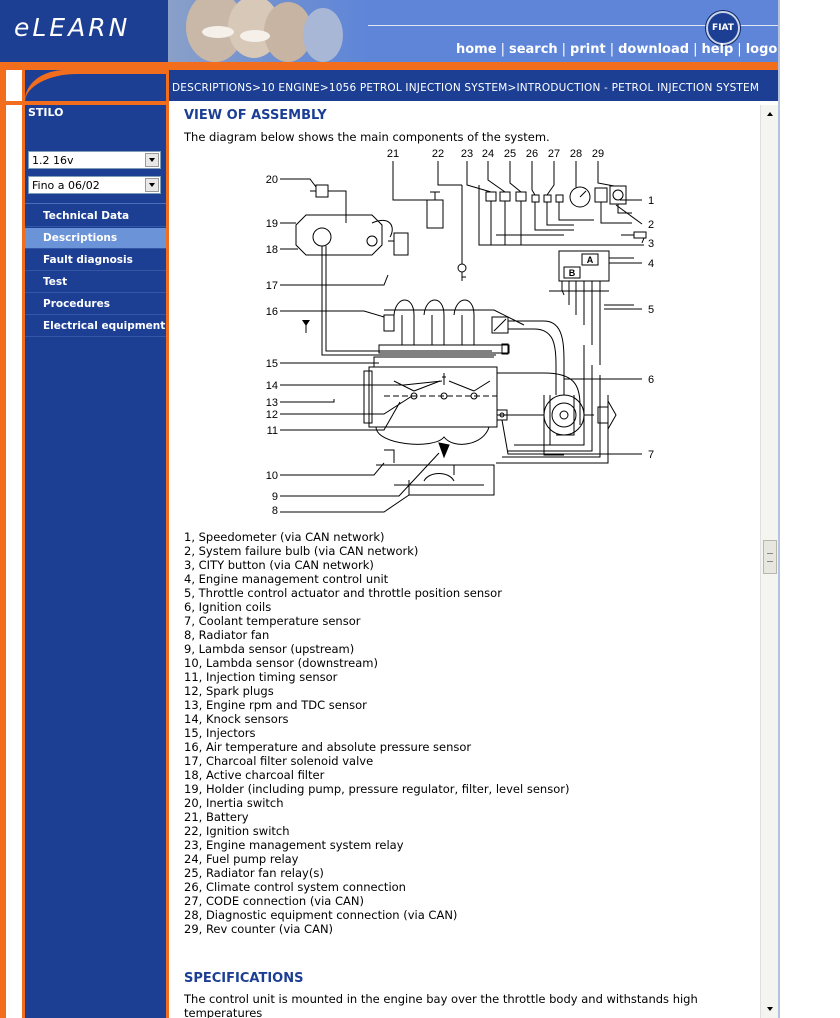  I want to click on diagram-label: 18, so click(272, 250).